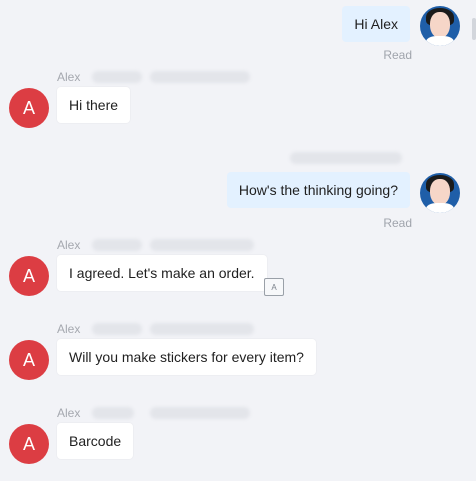 The width and height of the screenshot is (476, 481). Describe the element at coordinates (376, 24) in the screenshot. I see `message-bubble-self: Hi Alex` at that location.